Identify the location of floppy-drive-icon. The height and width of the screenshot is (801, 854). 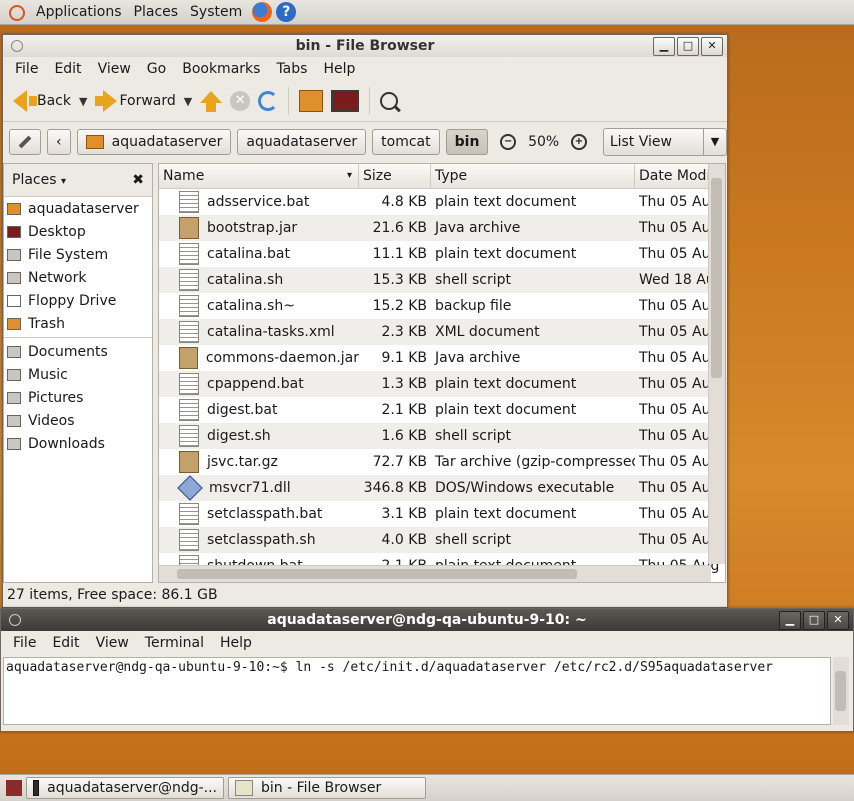
(14, 300).